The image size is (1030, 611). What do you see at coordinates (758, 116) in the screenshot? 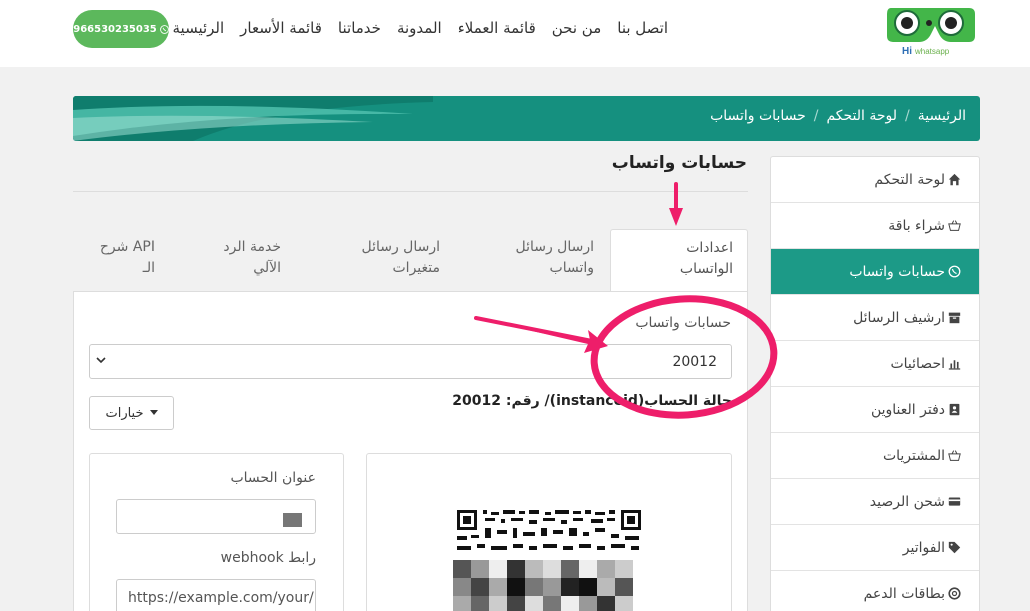
I see `breadcrumb-current: حسابات واتساب` at bounding box center [758, 116].